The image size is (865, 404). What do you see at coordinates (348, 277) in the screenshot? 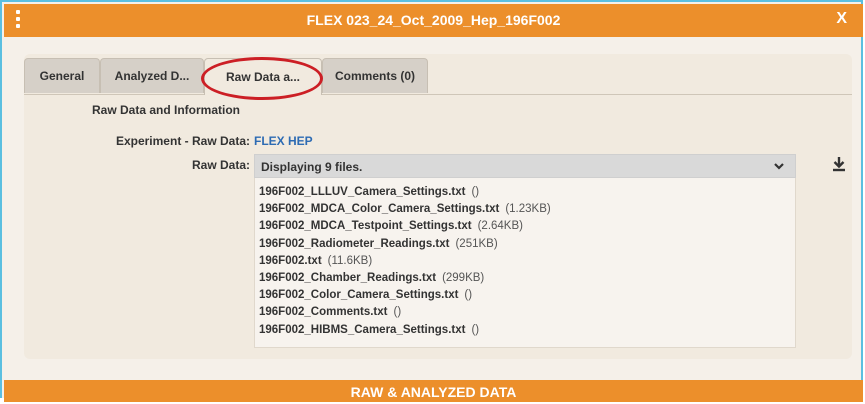
I see `file-name: 196F002_Chamber_Readings.txt` at bounding box center [348, 277].